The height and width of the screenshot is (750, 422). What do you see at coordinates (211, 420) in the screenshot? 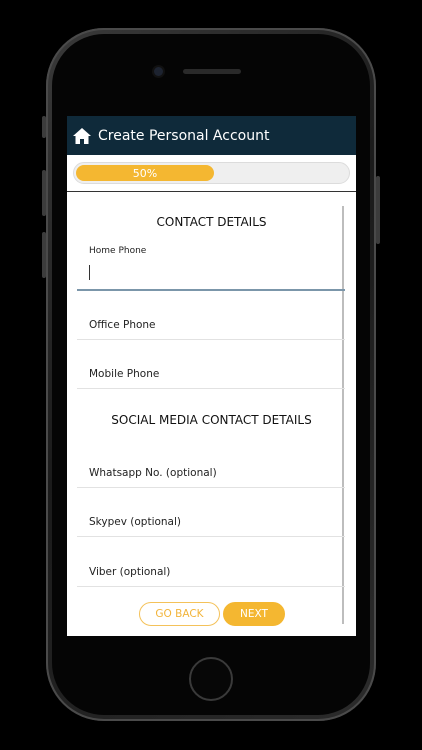
I see `social-media-heading: SOCIAL MEDIA CONTACT DETAILS` at bounding box center [211, 420].